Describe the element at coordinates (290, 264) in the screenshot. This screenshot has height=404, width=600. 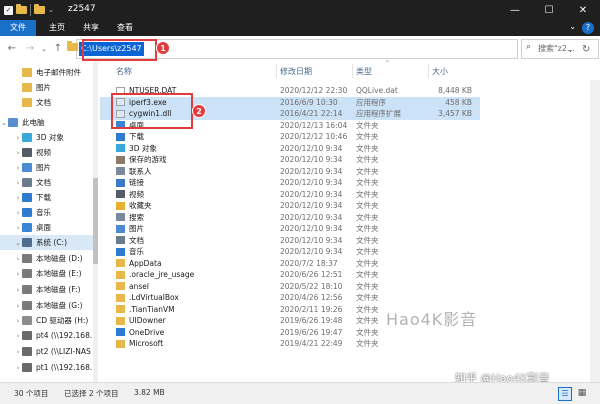
I see `file-row: AppData 2020/7/2 18:37 文件夹` at that location.